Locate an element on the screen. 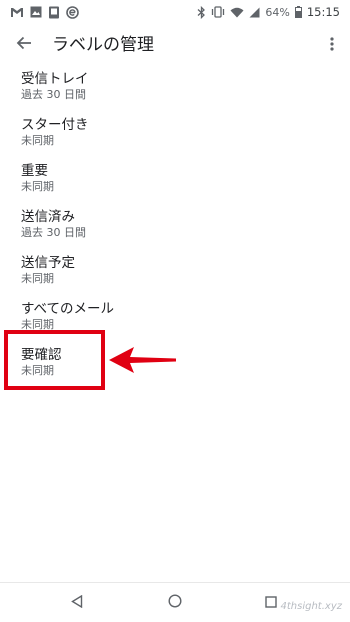  back-button is located at coordinates (24, 45).